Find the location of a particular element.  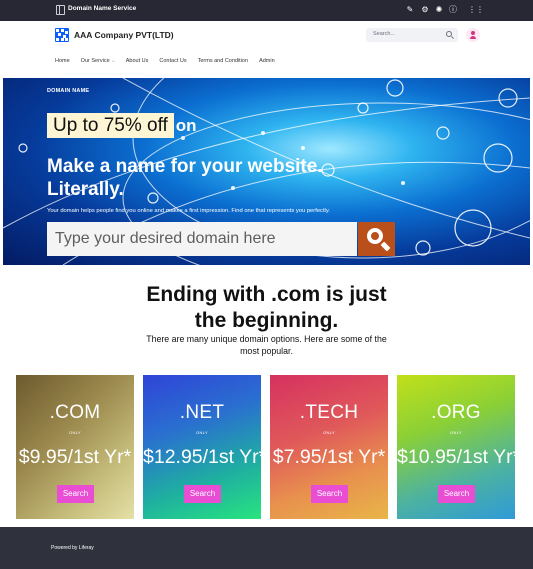

card-price: $12.95/1st Yr* is located at coordinates (205, 457).